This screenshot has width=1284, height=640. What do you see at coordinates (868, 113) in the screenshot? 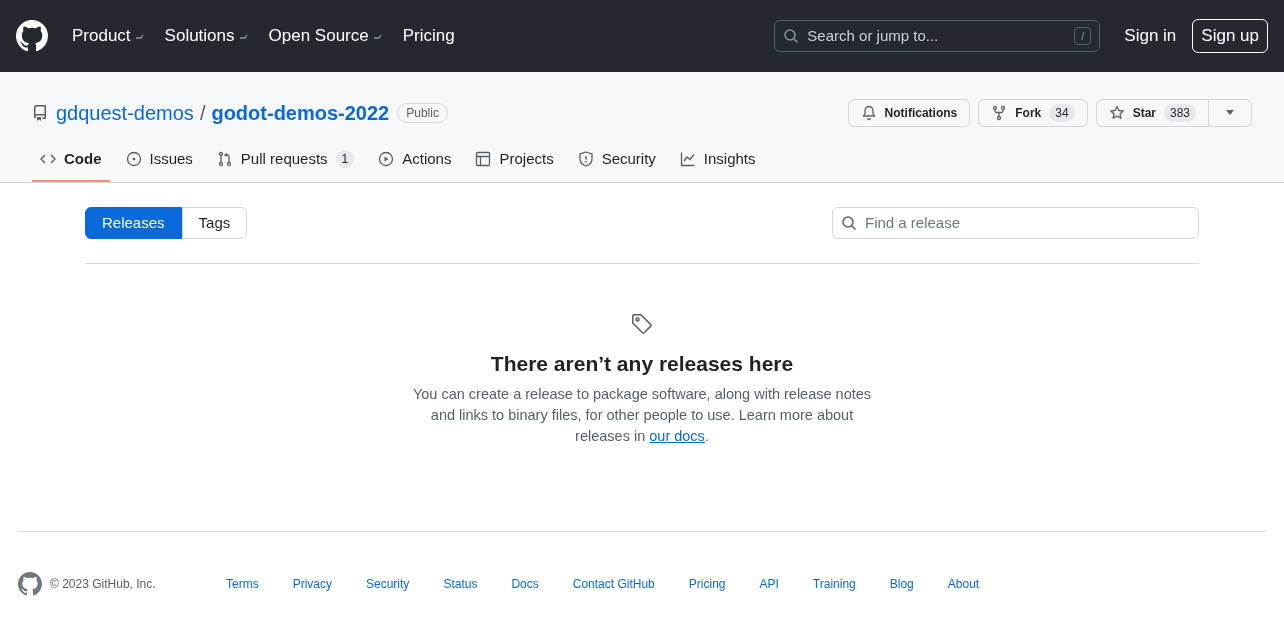
I see `bell-icon` at bounding box center [868, 113].